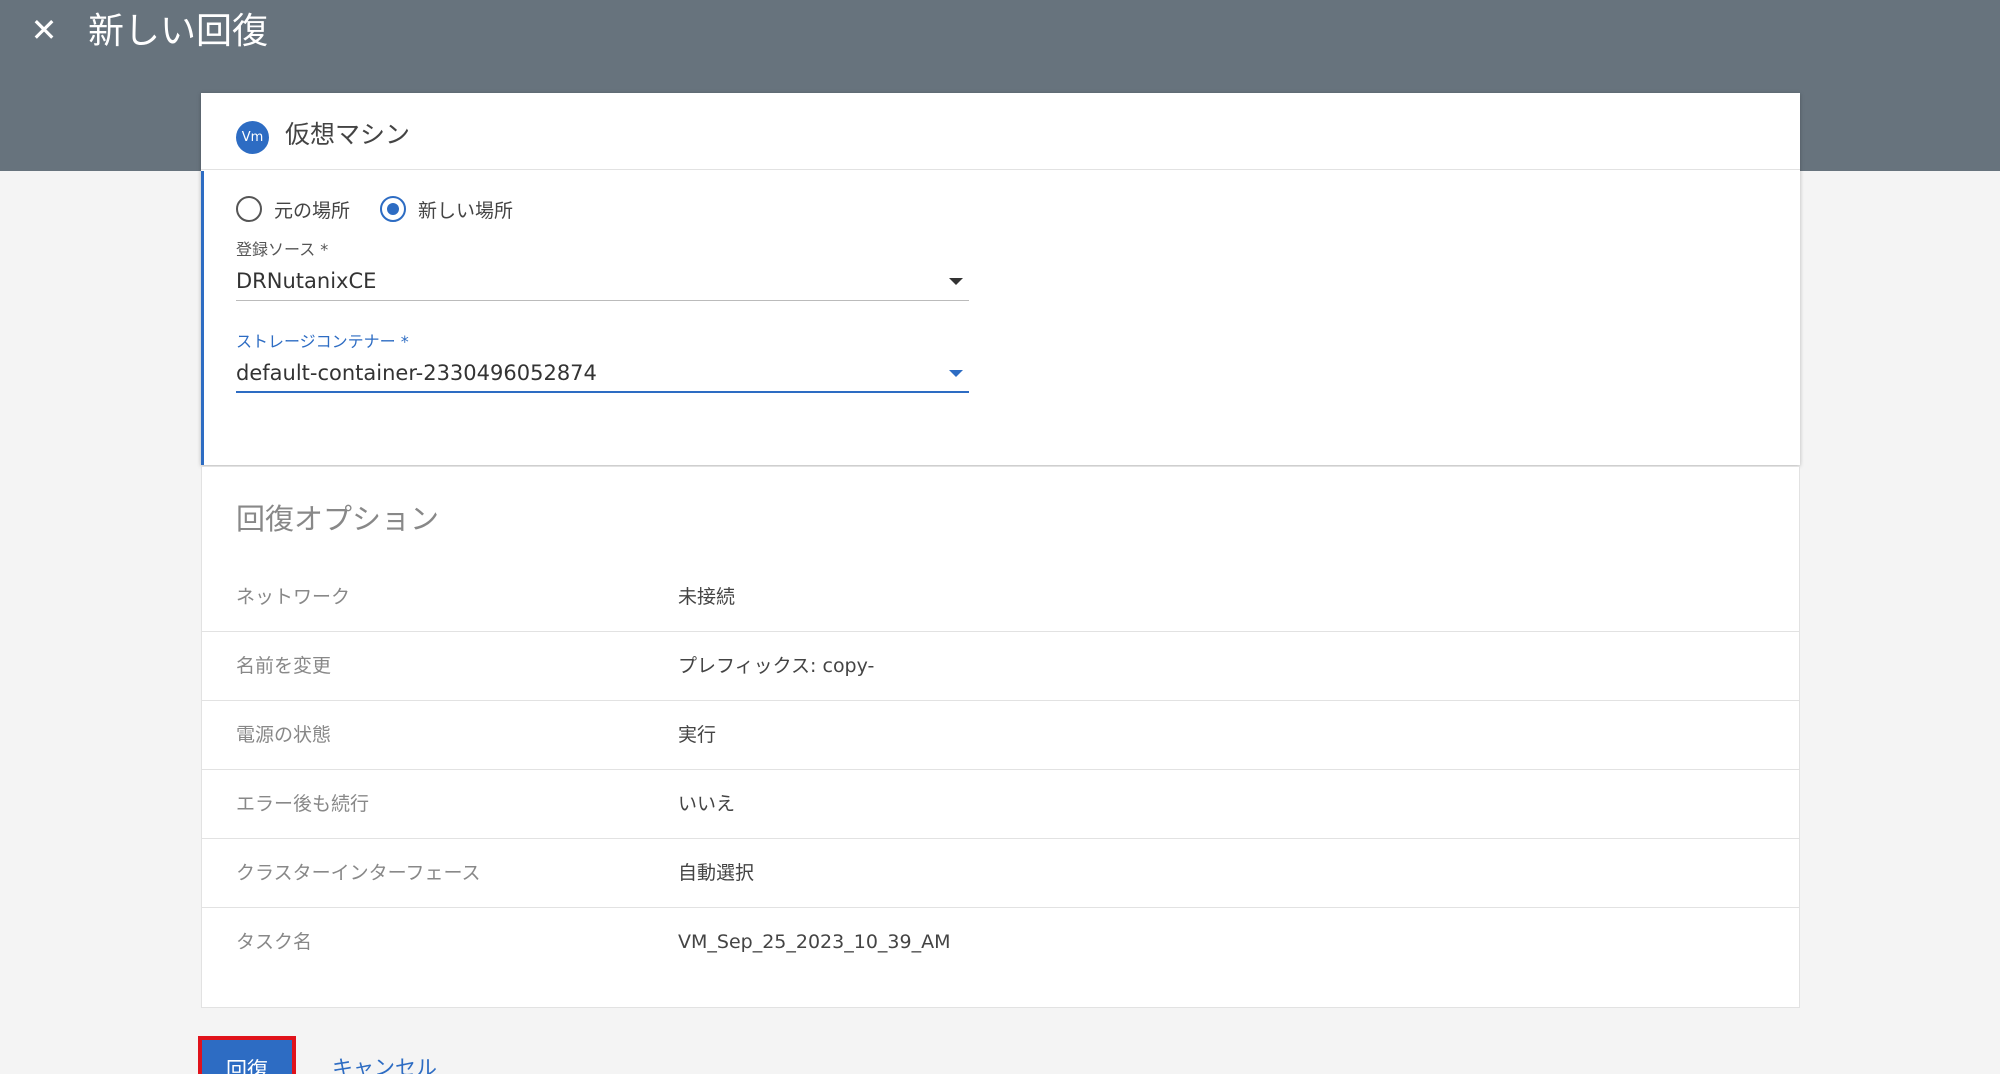 The image size is (2000, 1074). Describe the element at coordinates (358, 873) in the screenshot. I see `option-key: クラスターインターフェース` at that location.